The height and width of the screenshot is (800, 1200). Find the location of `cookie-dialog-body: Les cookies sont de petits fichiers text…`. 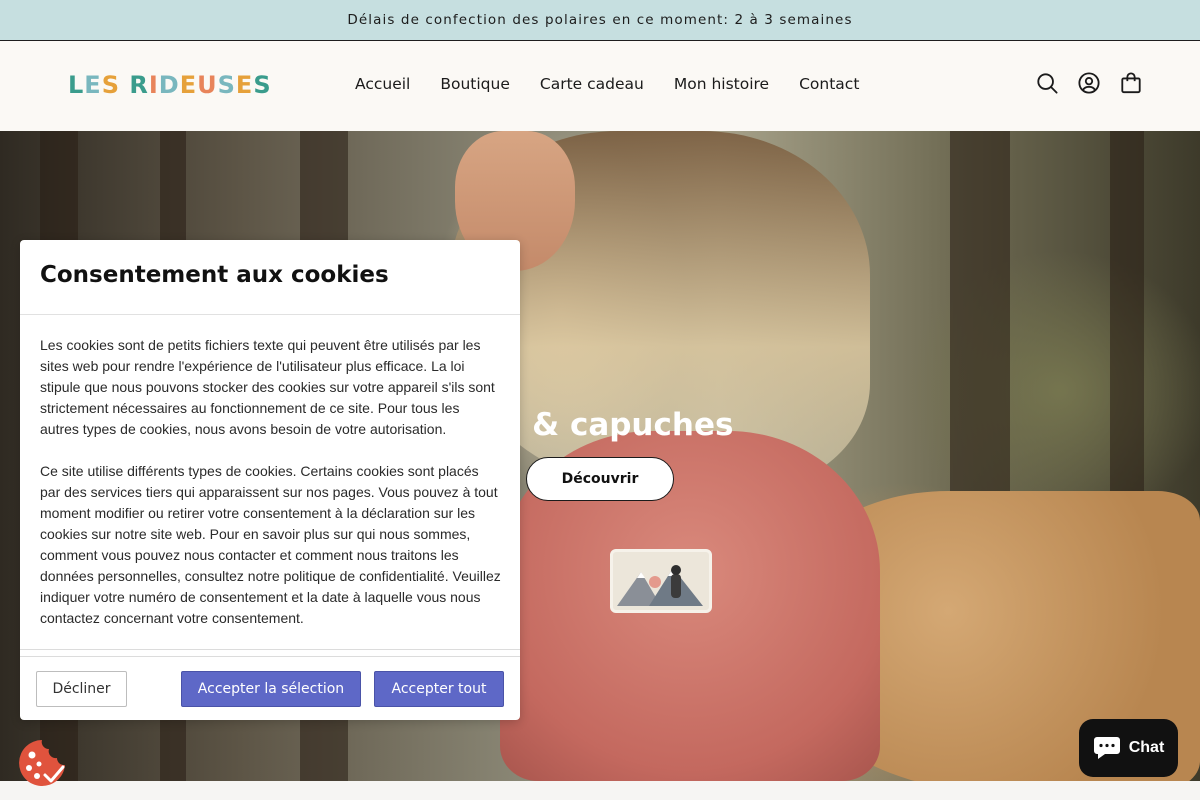

cookie-dialog-body: Les cookies sont de petits fichiers text… is located at coordinates (271, 482).